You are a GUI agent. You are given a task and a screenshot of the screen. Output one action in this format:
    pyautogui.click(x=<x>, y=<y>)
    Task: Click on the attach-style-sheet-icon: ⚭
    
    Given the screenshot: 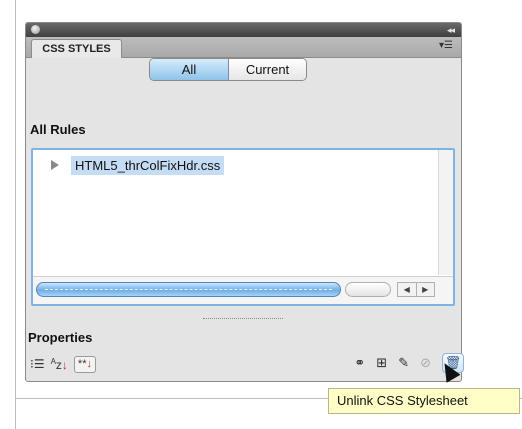 What is the action you would take?
    pyautogui.click(x=359, y=363)
    